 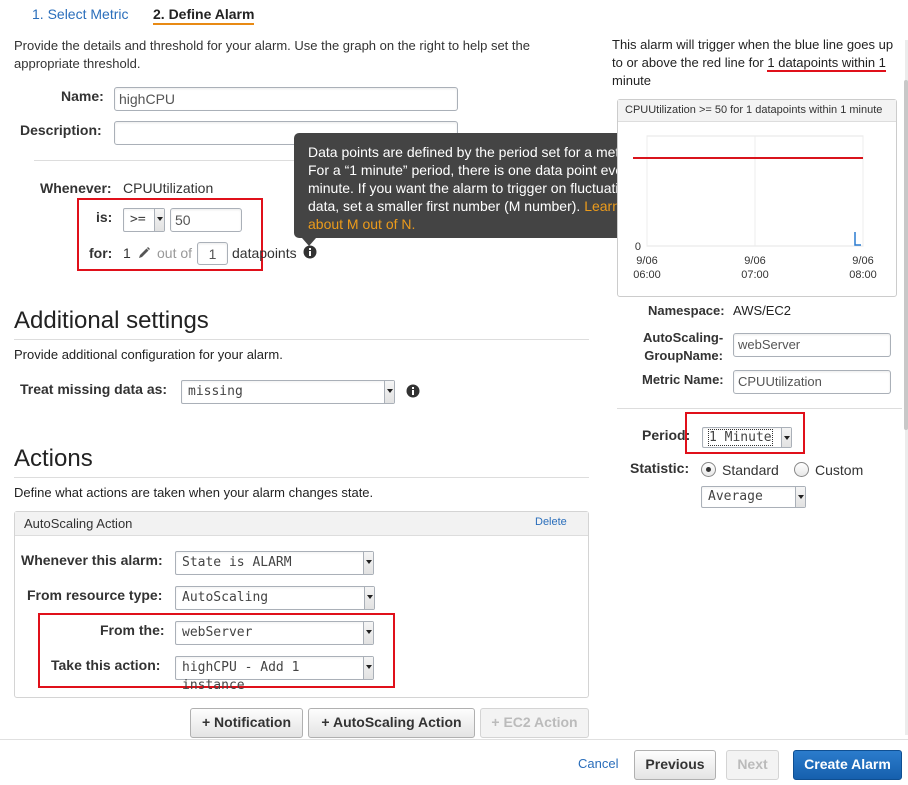 What do you see at coordinates (683, 379) in the screenshot?
I see `metric-name-label: Metric Name:` at bounding box center [683, 379].